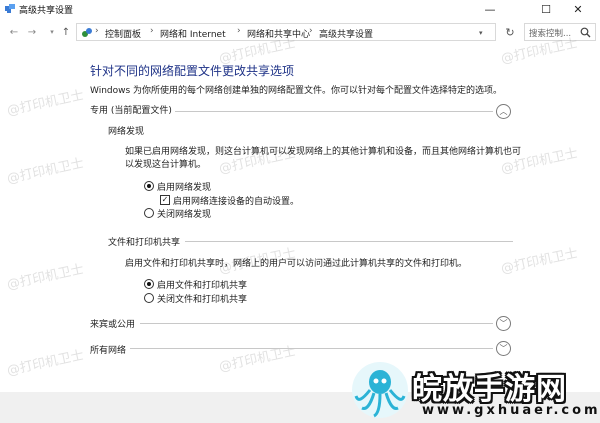 This screenshot has width=600, height=423. Describe the element at coordinates (87, 32) in the screenshot. I see `control-panel-icon` at that location.